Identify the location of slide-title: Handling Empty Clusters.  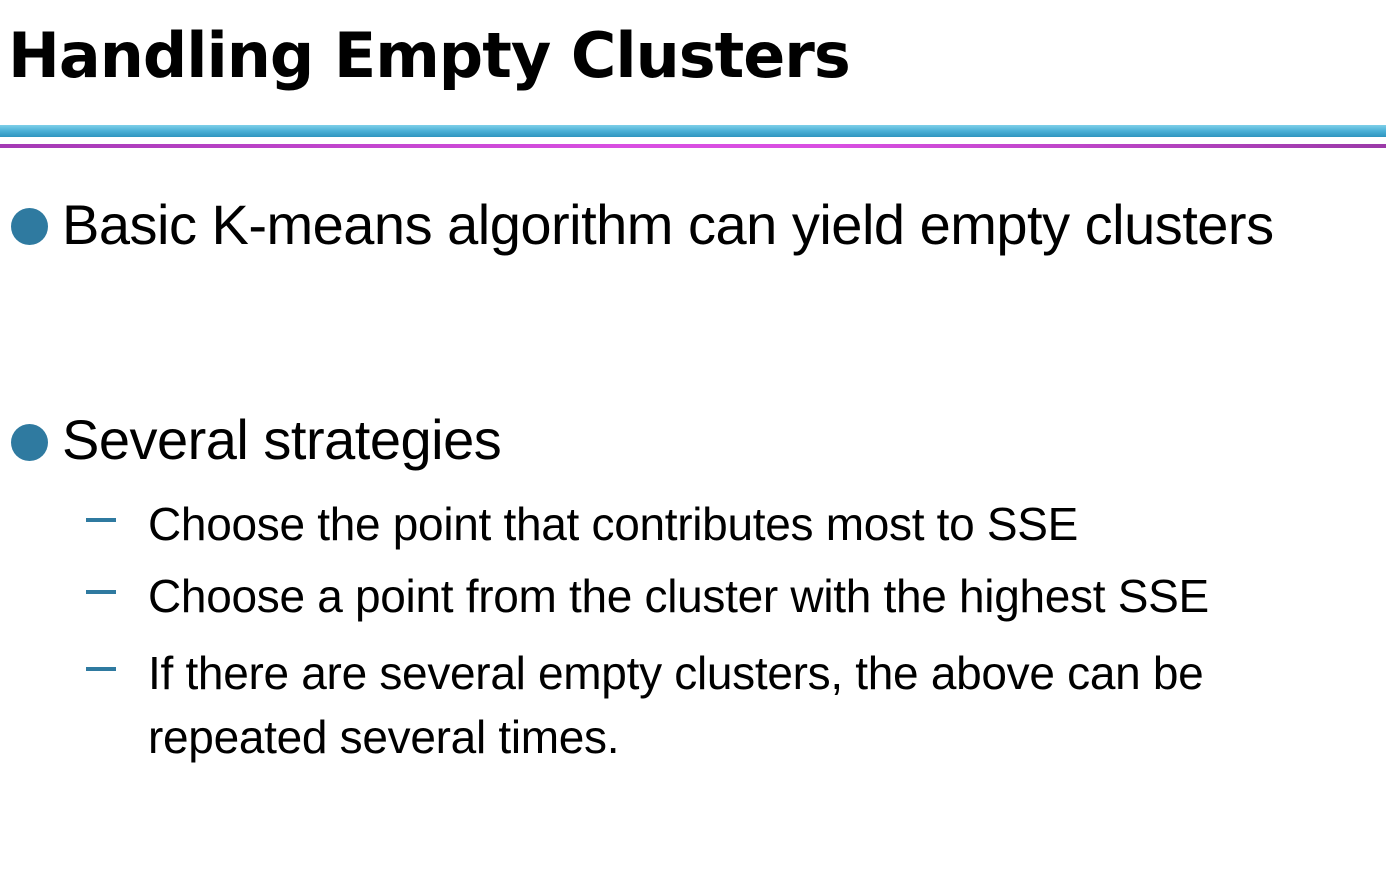
(429, 55).